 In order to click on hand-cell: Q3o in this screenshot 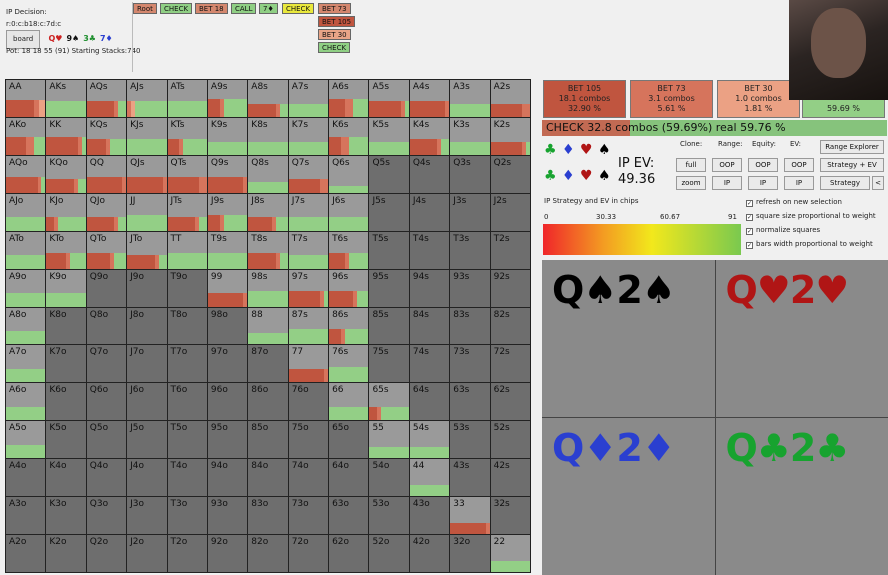, I will do `click(106, 516)`.